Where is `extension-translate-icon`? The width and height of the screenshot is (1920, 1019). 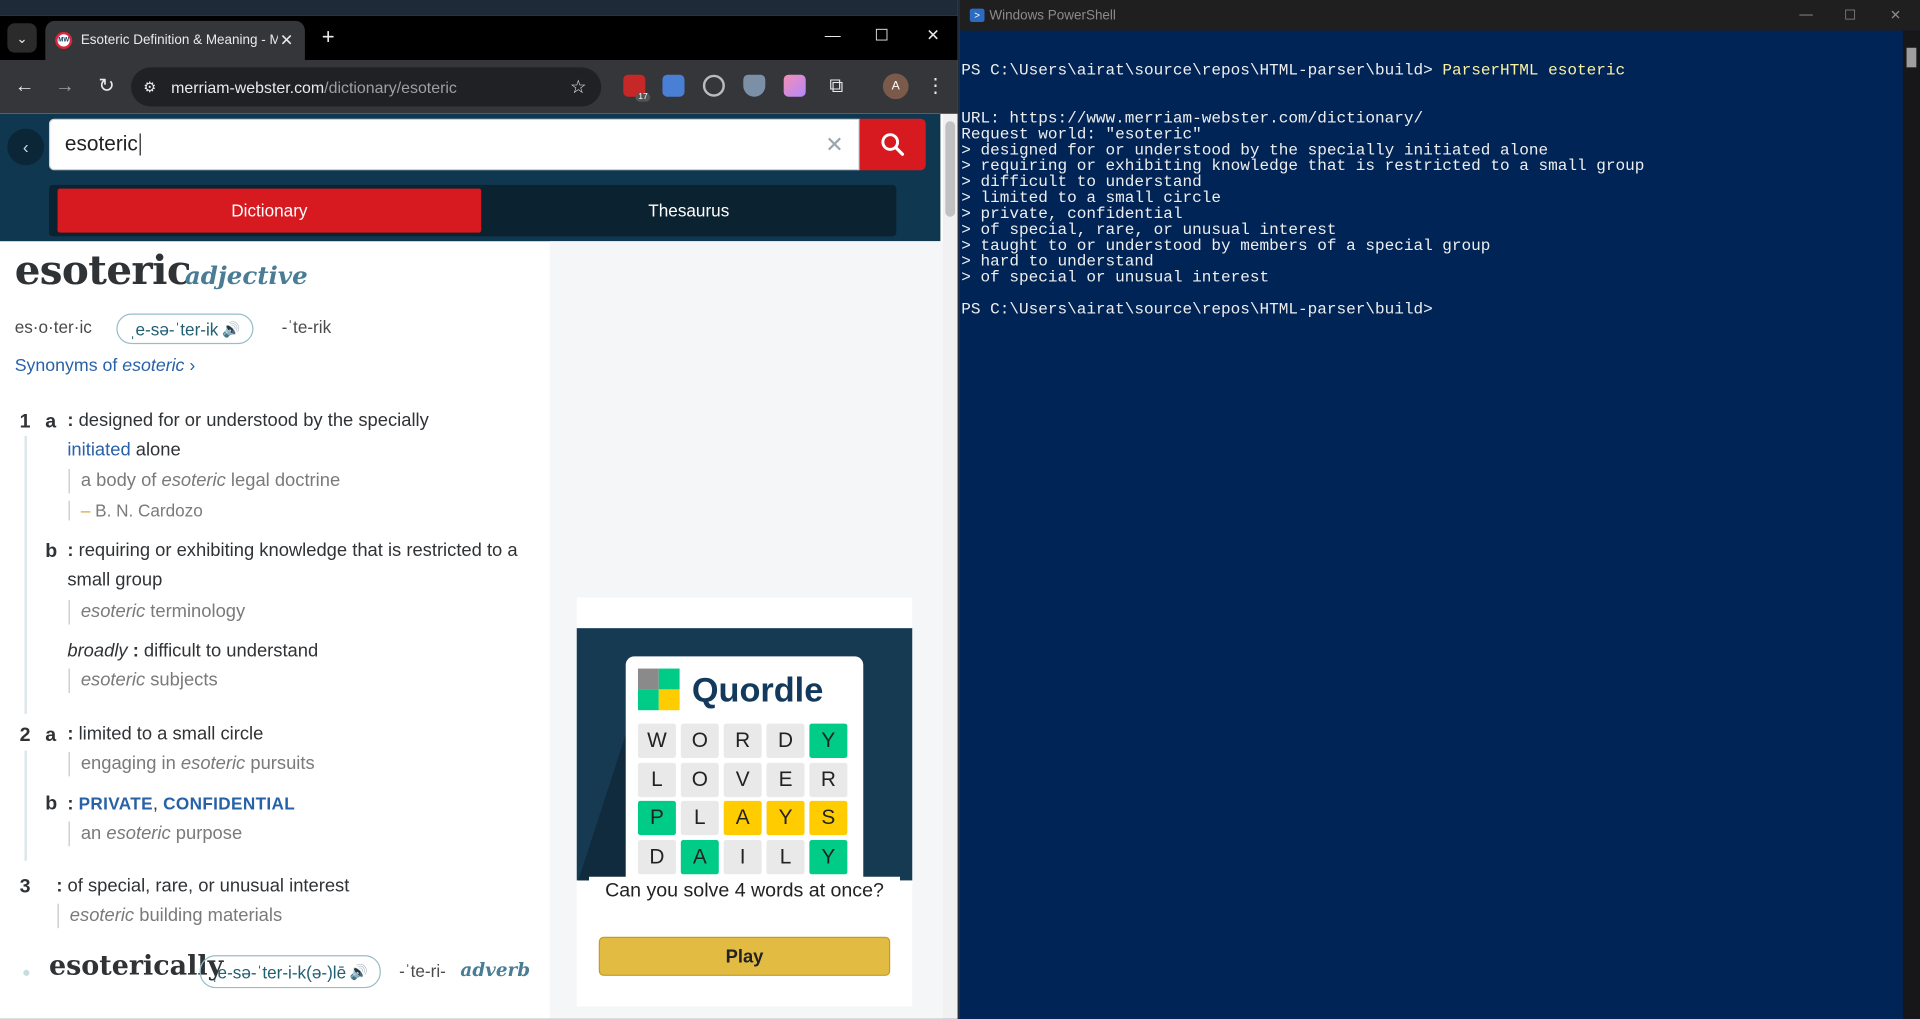
extension-translate-icon is located at coordinates (673, 85).